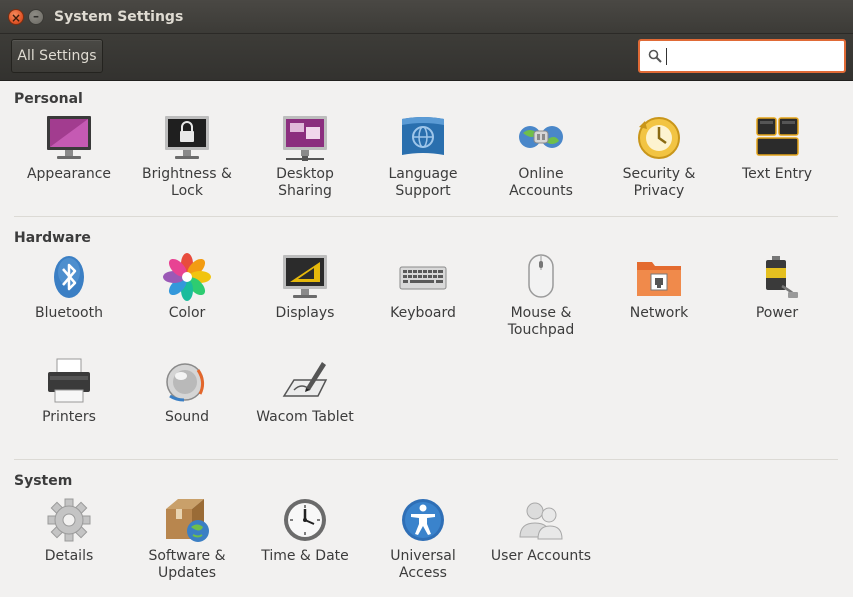 The width and height of the screenshot is (853, 597). What do you see at coordinates (426, 57) in the screenshot?
I see `toolbar: All Settings` at bounding box center [426, 57].